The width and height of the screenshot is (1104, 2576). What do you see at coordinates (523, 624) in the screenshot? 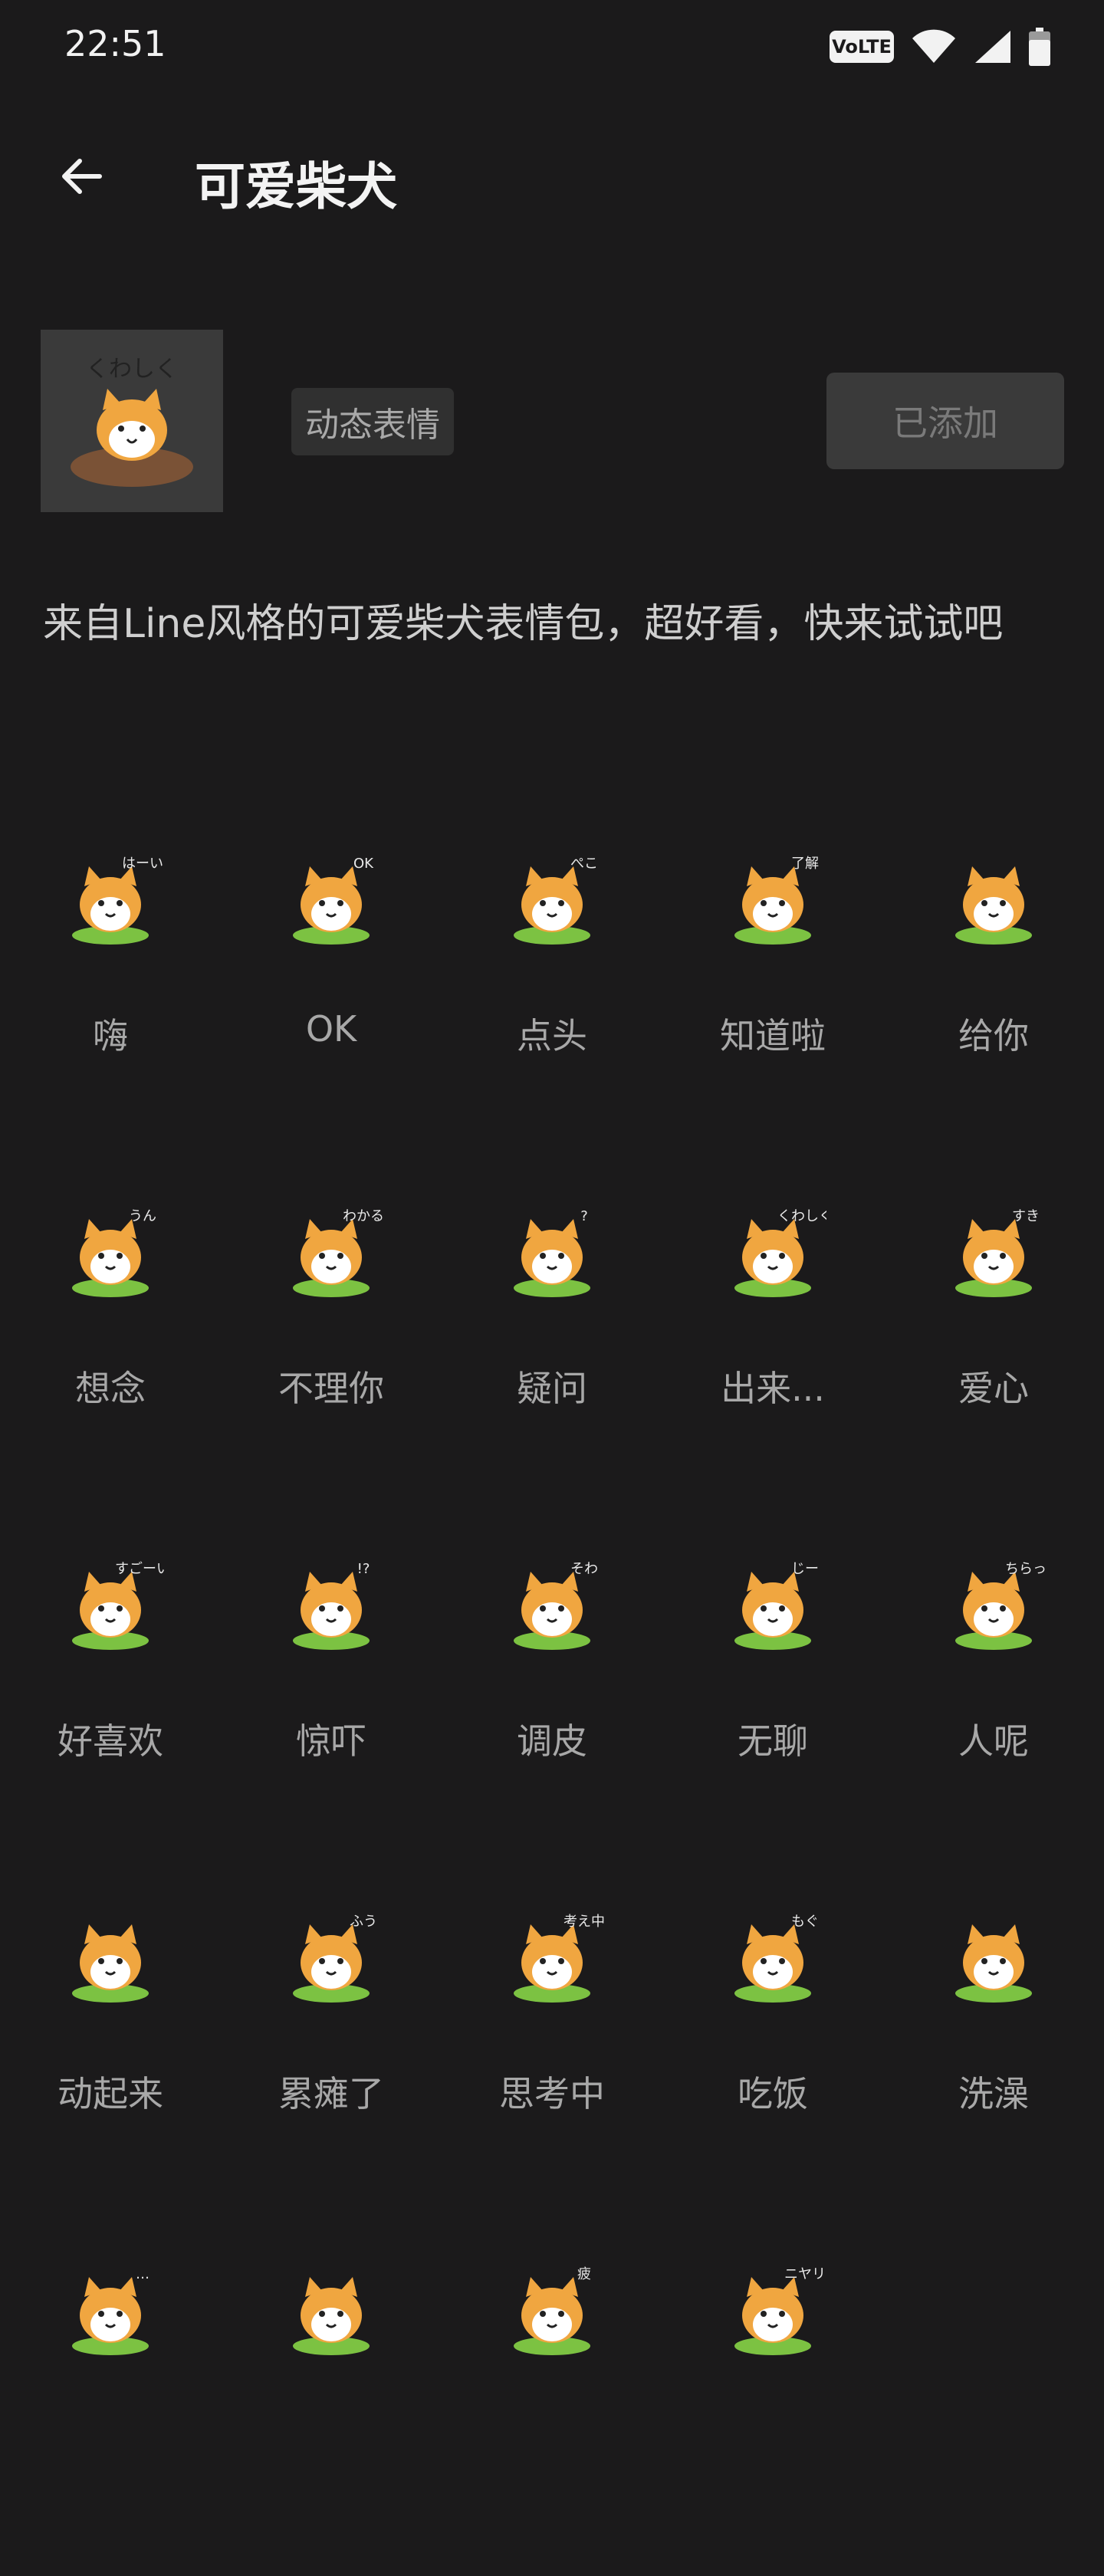
I see `pack-description: 来自Line风格的可爱柴犬表情包，超好看，快来试试吧` at bounding box center [523, 624].